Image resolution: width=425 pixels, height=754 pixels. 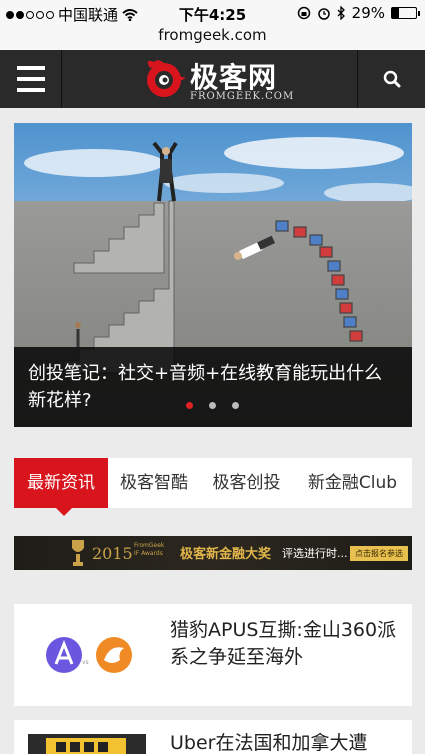 I want to click on article-card: vs 猎豹APUS互撕:金山360派系之争延至海外, so click(x=213, y=655).